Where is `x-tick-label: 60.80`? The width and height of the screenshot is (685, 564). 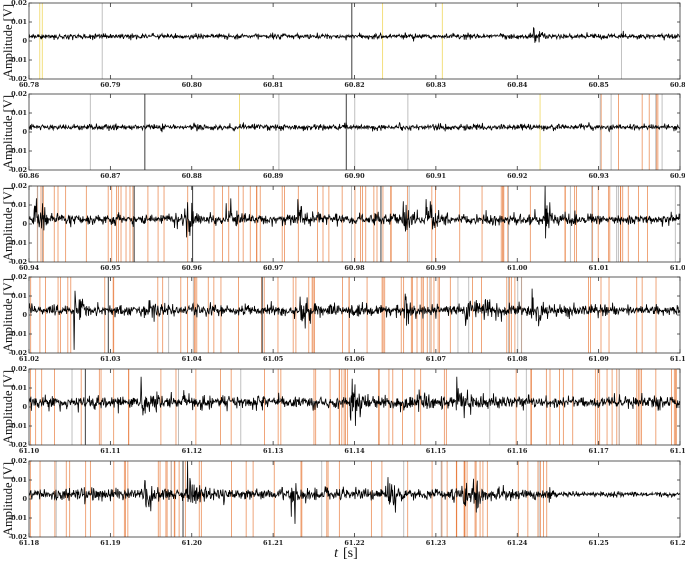 x-tick-label: 60.80 is located at coordinates (192, 85).